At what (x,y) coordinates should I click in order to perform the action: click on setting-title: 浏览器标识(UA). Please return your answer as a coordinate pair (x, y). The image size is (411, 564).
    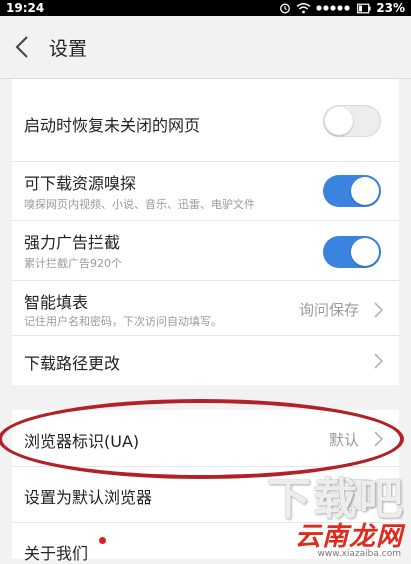
    Looking at the image, I should click on (82, 441).